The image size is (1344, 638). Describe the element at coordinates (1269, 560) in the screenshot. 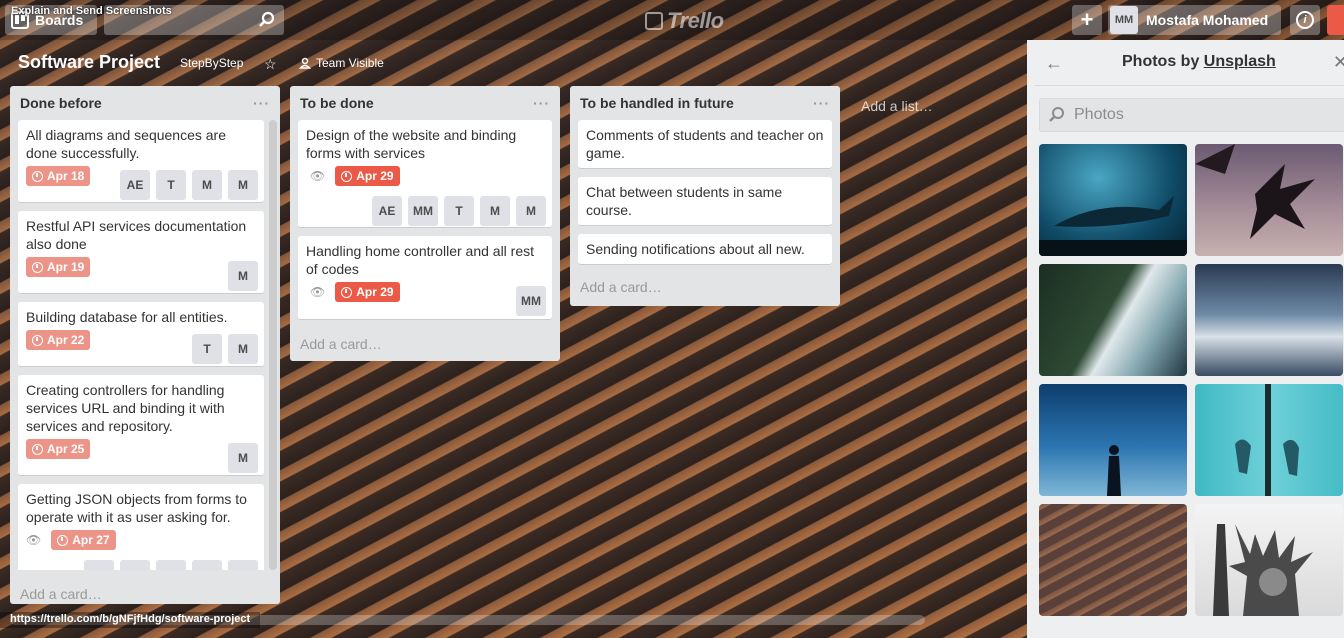

I see `photo-thumbnail-statue` at that location.